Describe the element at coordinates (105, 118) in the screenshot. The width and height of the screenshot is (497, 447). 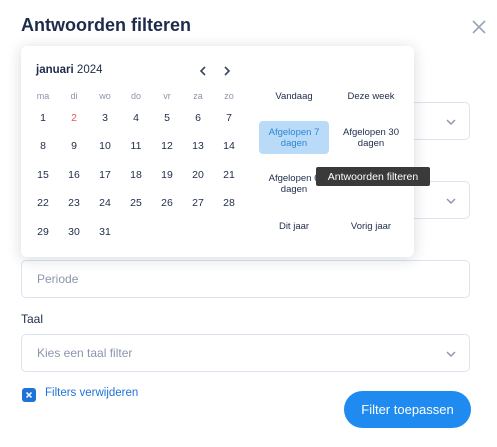
I see `day-3: 3` at that location.